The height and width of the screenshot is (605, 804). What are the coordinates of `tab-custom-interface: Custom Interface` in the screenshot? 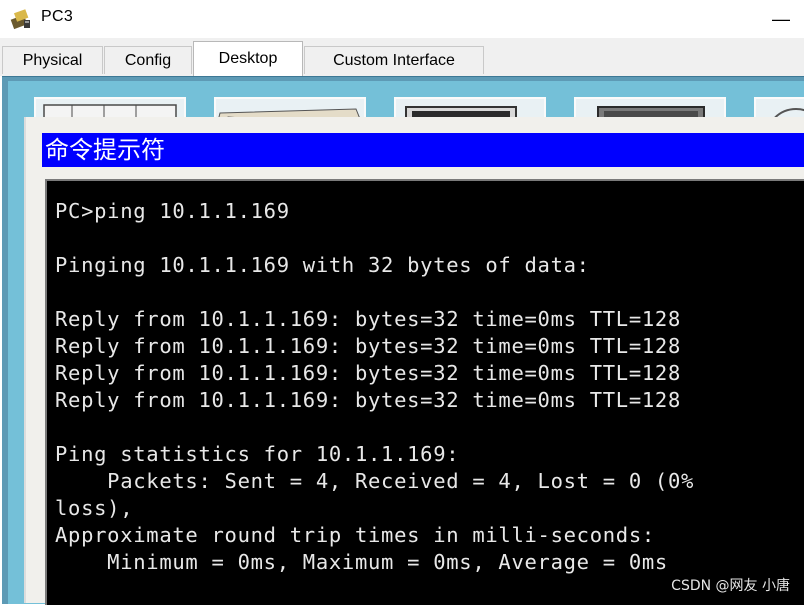 It's located at (394, 60).